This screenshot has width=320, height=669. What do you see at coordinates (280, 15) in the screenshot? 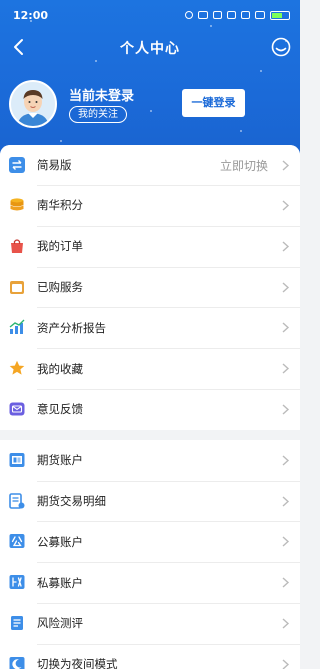
I see `battery-icon` at bounding box center [280, 15].